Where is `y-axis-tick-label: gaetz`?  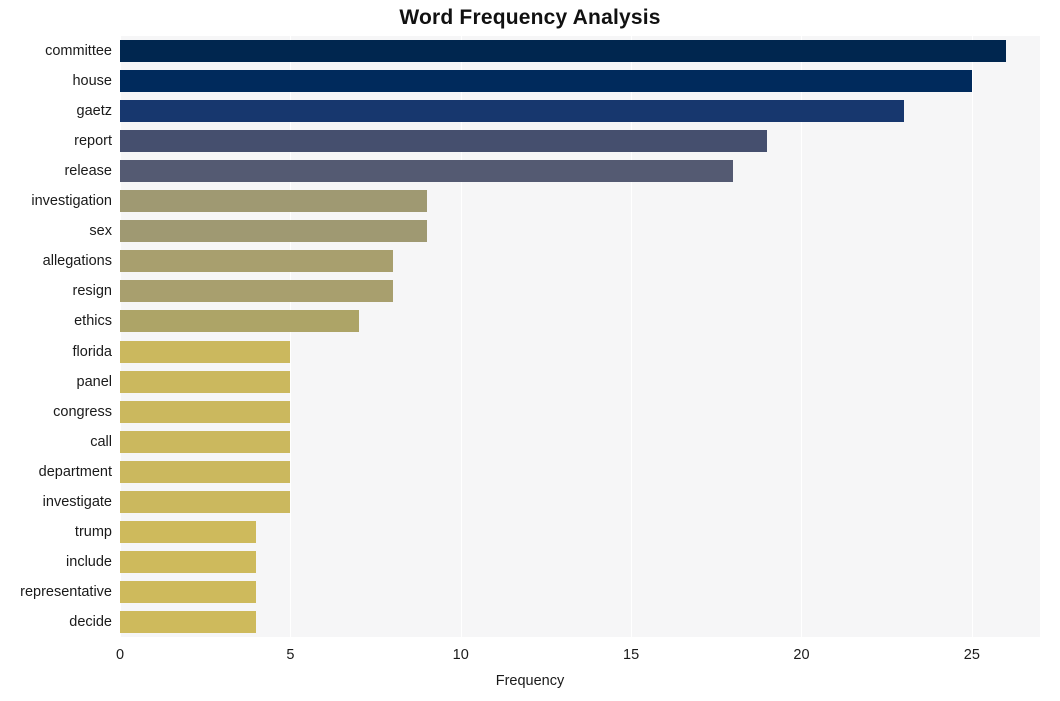 y-axis-tick-label: gaetz is located at coordinates (94, 111).